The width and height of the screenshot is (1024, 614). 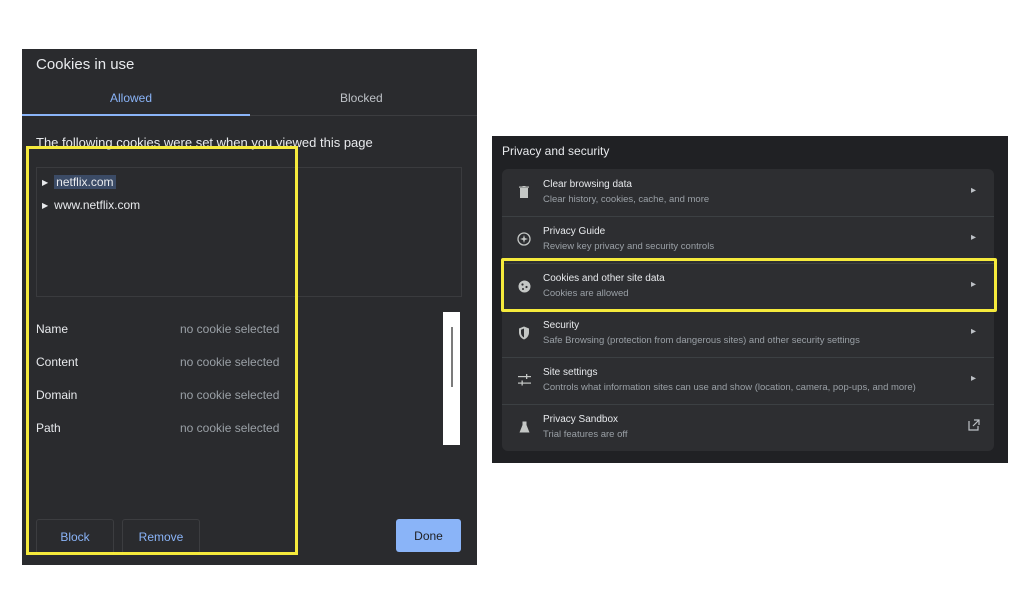 I want to click on item-title: Privacy Sandbox, so click(x=581, y=419).